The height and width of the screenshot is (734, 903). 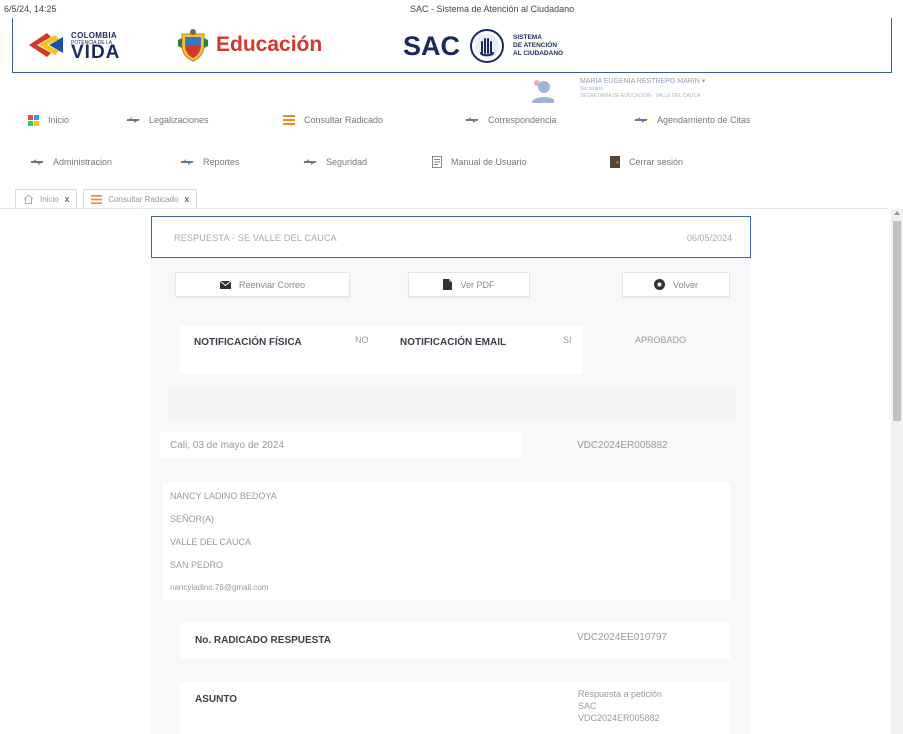 What do you see at coordinates (709, 238) in the screenshot?
I see `response-date: 06/05/2024` at bounding box center [709, 238].